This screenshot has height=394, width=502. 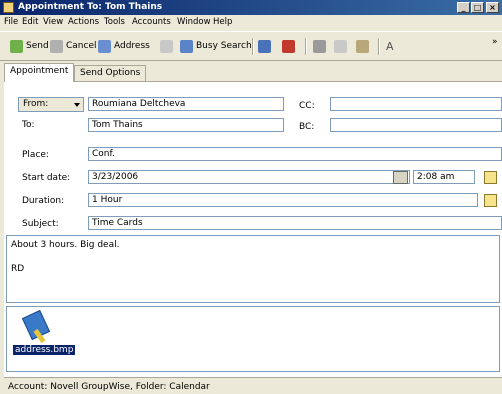 What do you see at coordinates (46, 178) in the screenshot?
I see `start-date-label: Start date:` at bounding box center [46, 178].